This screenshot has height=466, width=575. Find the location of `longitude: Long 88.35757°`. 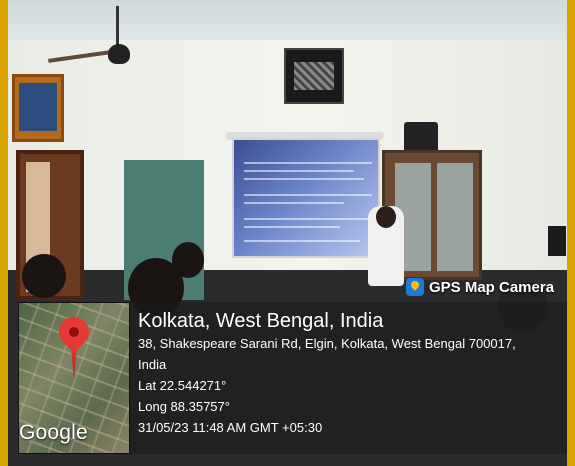

longitude: Long 88.35757° is located at coordinates (184, 406).